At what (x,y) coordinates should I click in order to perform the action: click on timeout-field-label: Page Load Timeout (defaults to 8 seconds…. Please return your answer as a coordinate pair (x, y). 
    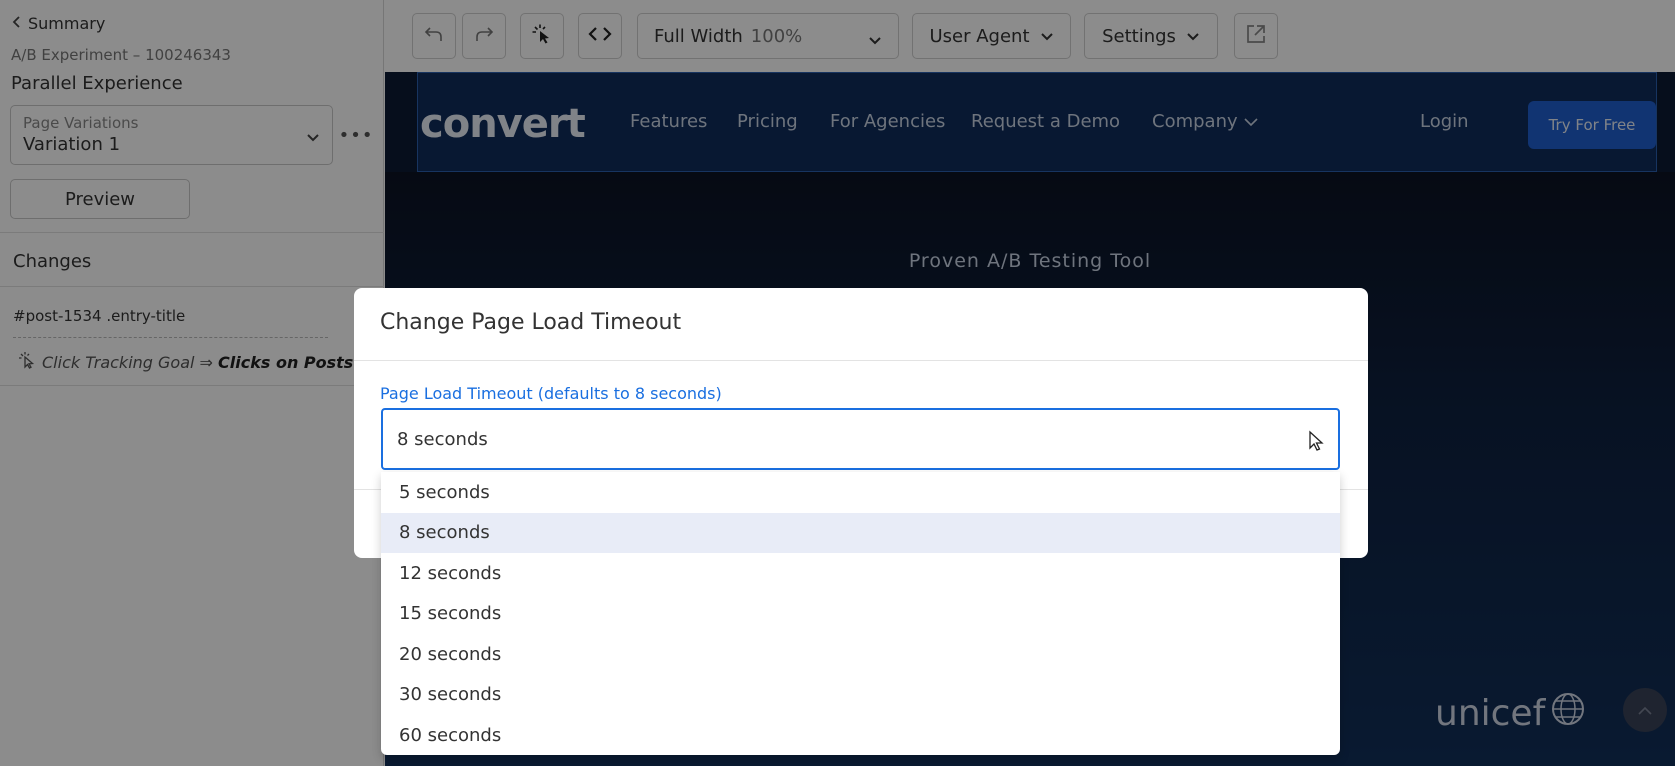
    Looking at the image, I should click on (551, 393).